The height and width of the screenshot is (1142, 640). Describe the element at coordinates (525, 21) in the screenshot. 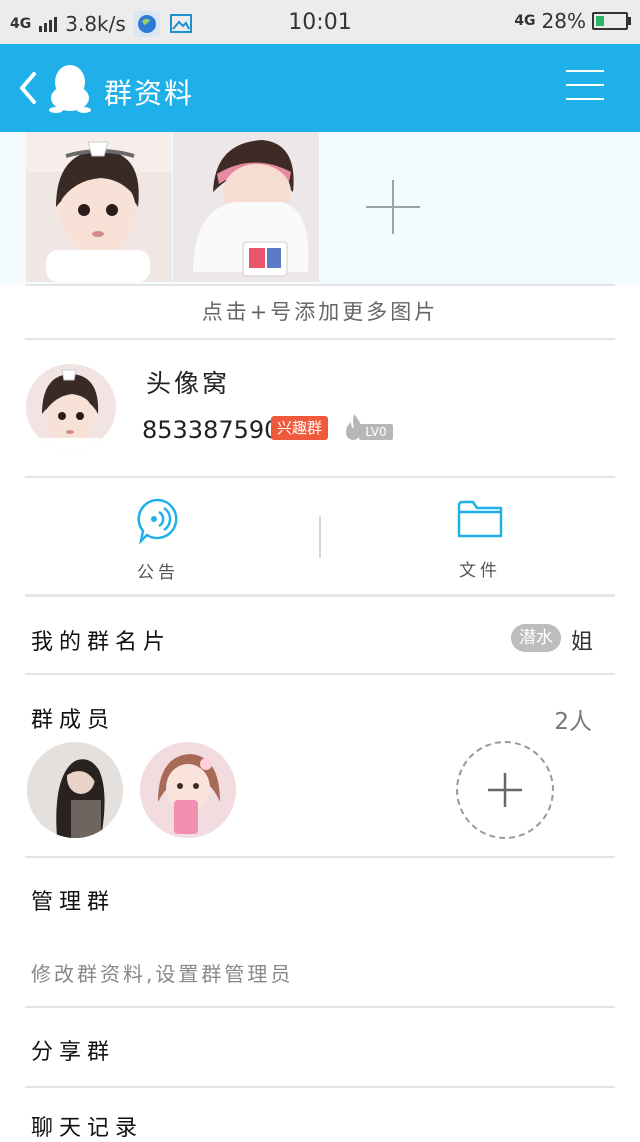

I see `network-type-right: 4G` at that location.